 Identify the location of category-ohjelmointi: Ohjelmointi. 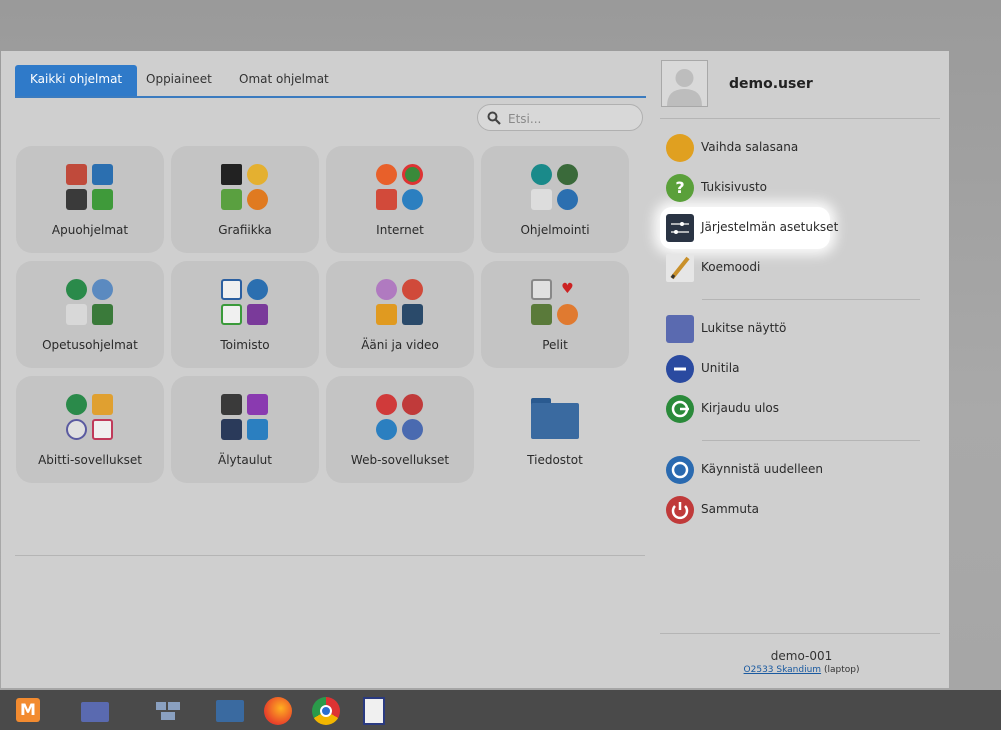
(555, 199).